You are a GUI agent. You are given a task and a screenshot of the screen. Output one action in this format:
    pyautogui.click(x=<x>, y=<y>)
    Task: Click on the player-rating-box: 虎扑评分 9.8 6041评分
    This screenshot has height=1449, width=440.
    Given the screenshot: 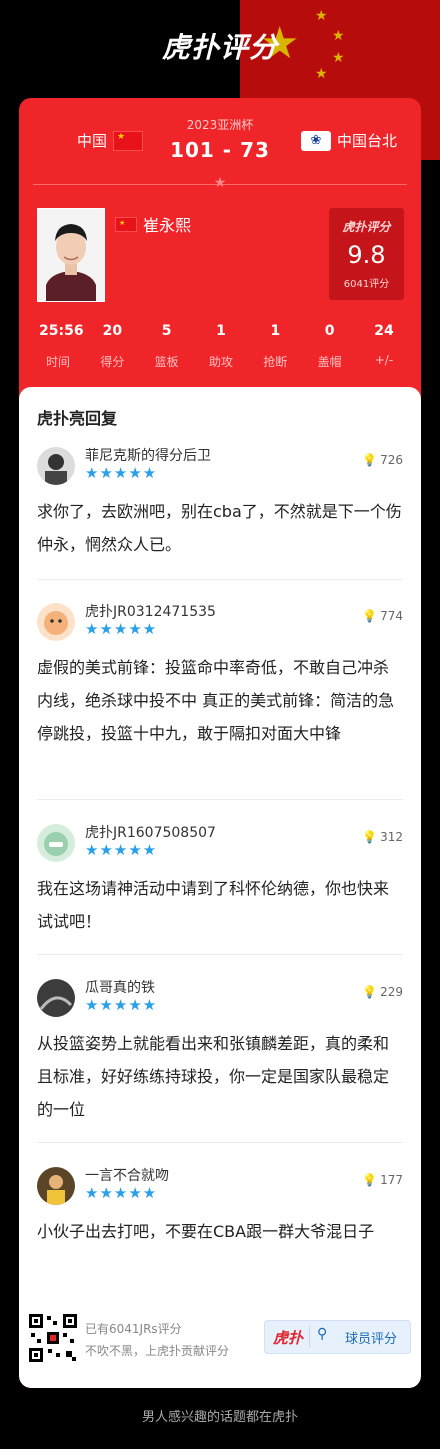 What is the action you would take?
    pyautogui.click(x=366, y=254)
    